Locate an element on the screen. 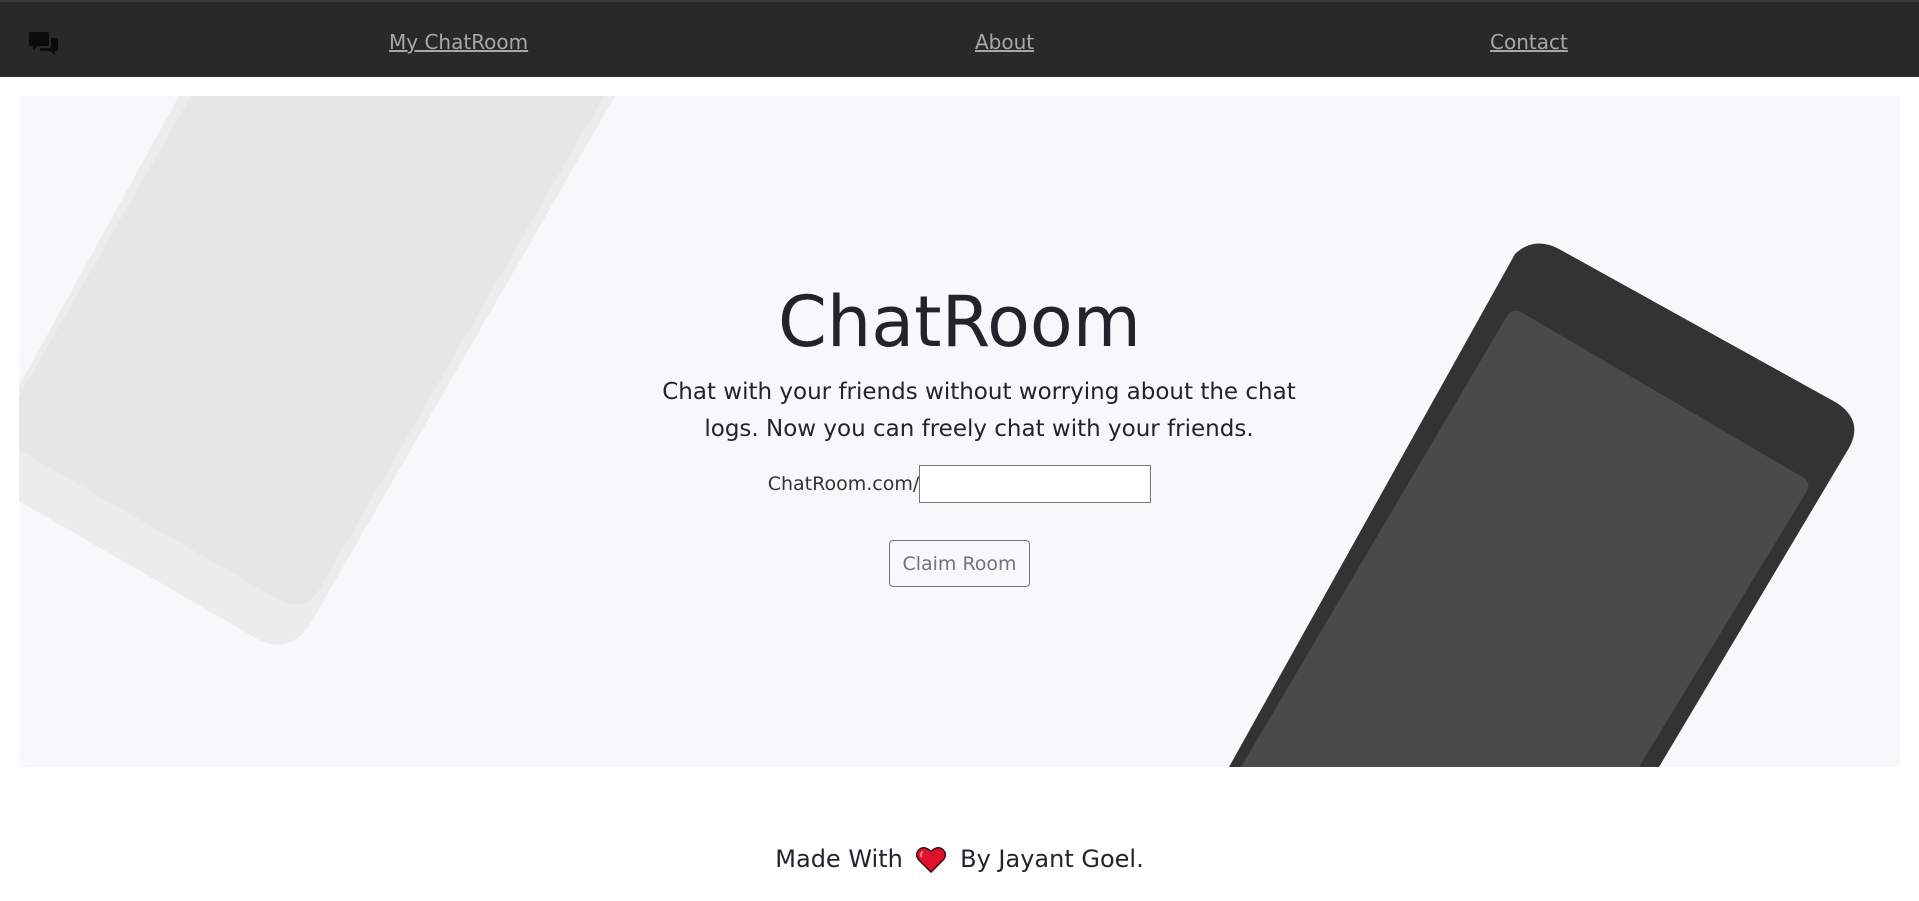 This screenshot has width=1919, height=901. room-url-row: ChatRoom.com/ is located at coordinates (959, 484).